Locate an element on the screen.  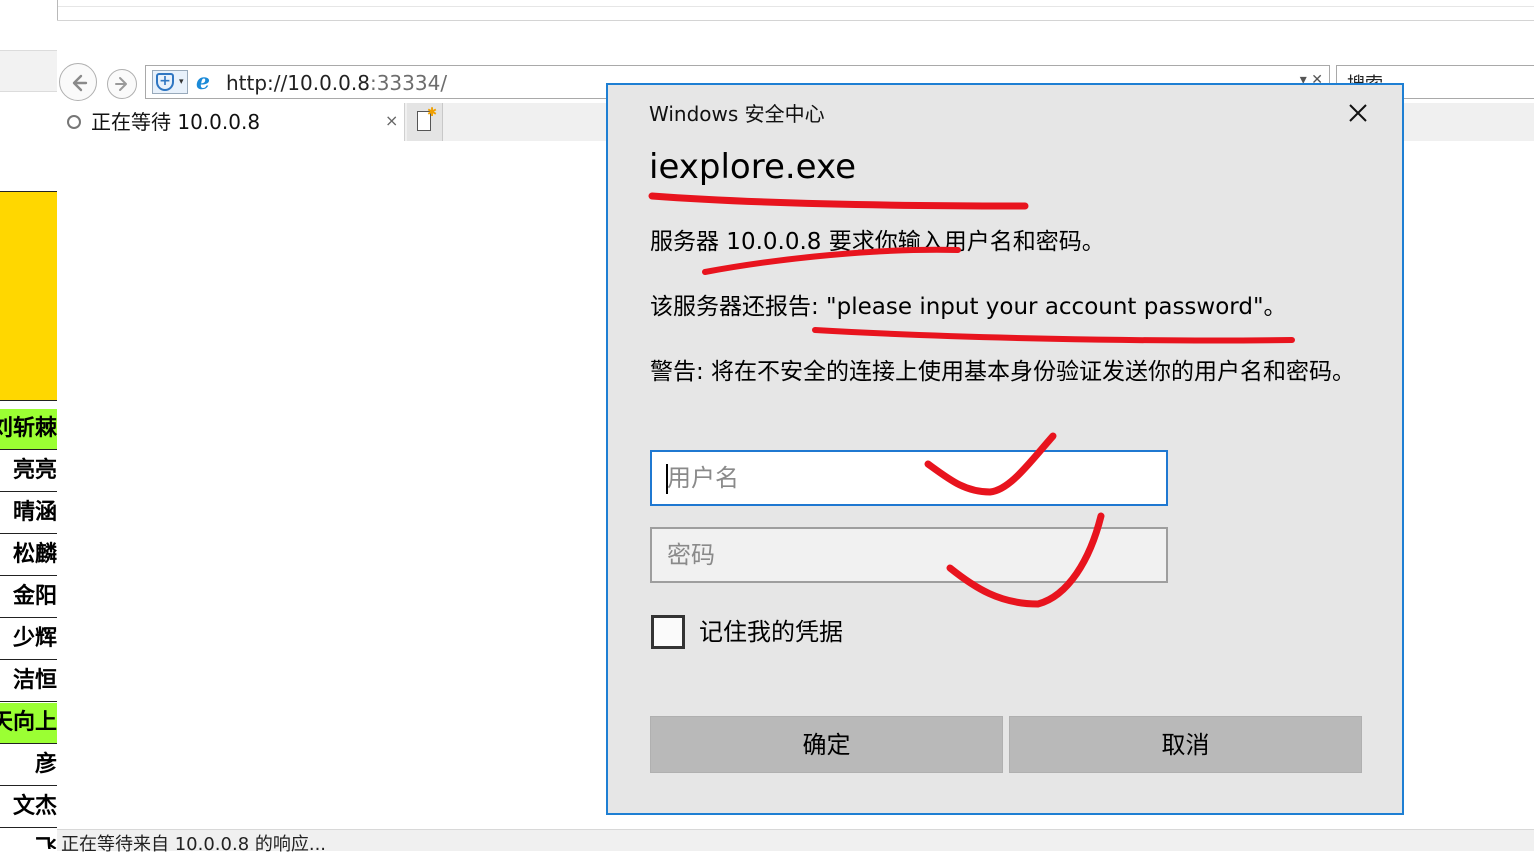
back-button is located at coordinates (78, 82).